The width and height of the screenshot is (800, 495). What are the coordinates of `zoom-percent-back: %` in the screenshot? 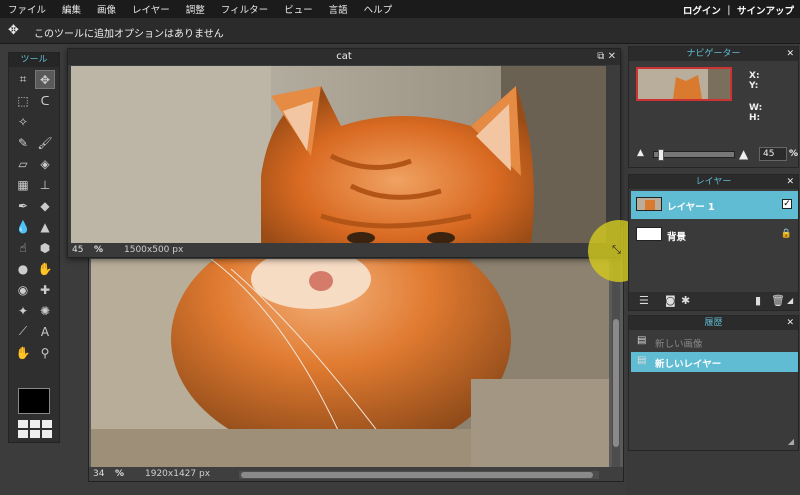 It's located at (120, 474).